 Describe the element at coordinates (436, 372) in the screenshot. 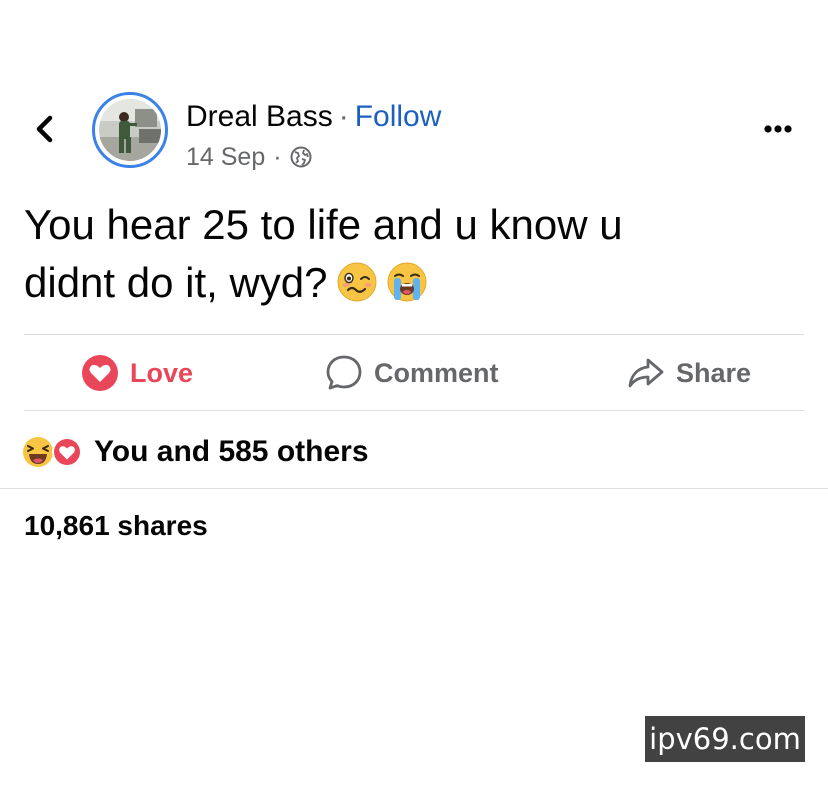

I see `comment-label: Comment` at that location.